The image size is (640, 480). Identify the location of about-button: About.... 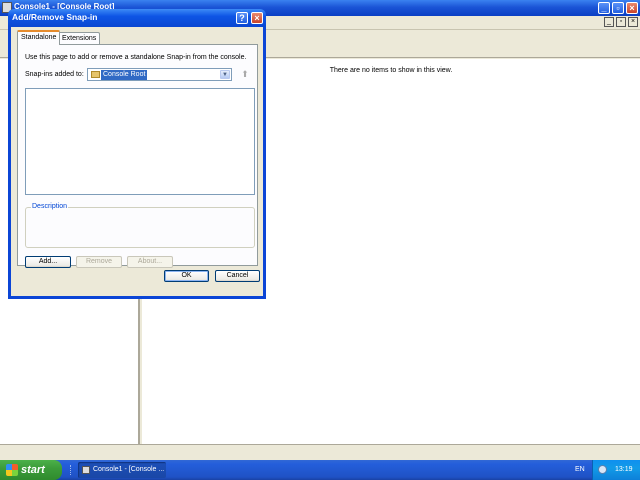
(150, 262).